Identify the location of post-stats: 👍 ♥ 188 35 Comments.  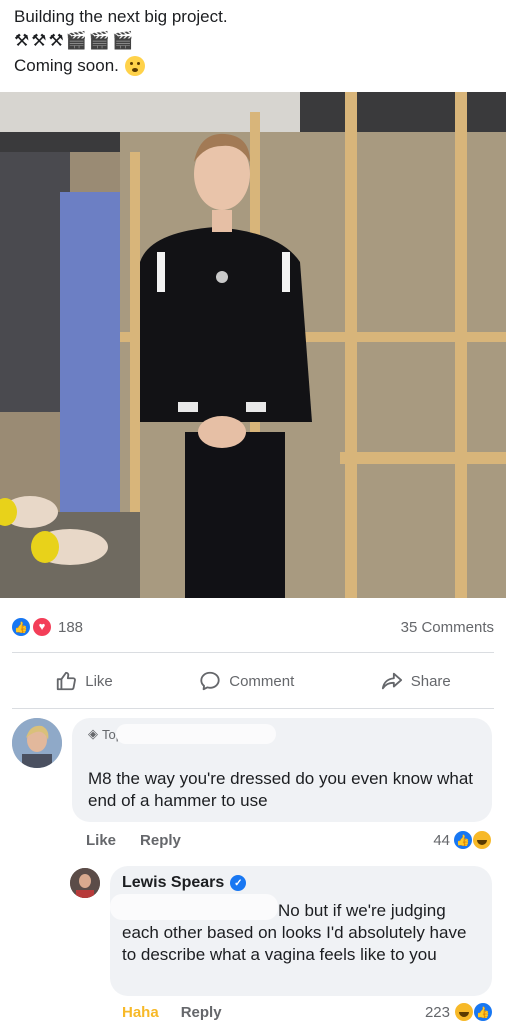
(253, 627).